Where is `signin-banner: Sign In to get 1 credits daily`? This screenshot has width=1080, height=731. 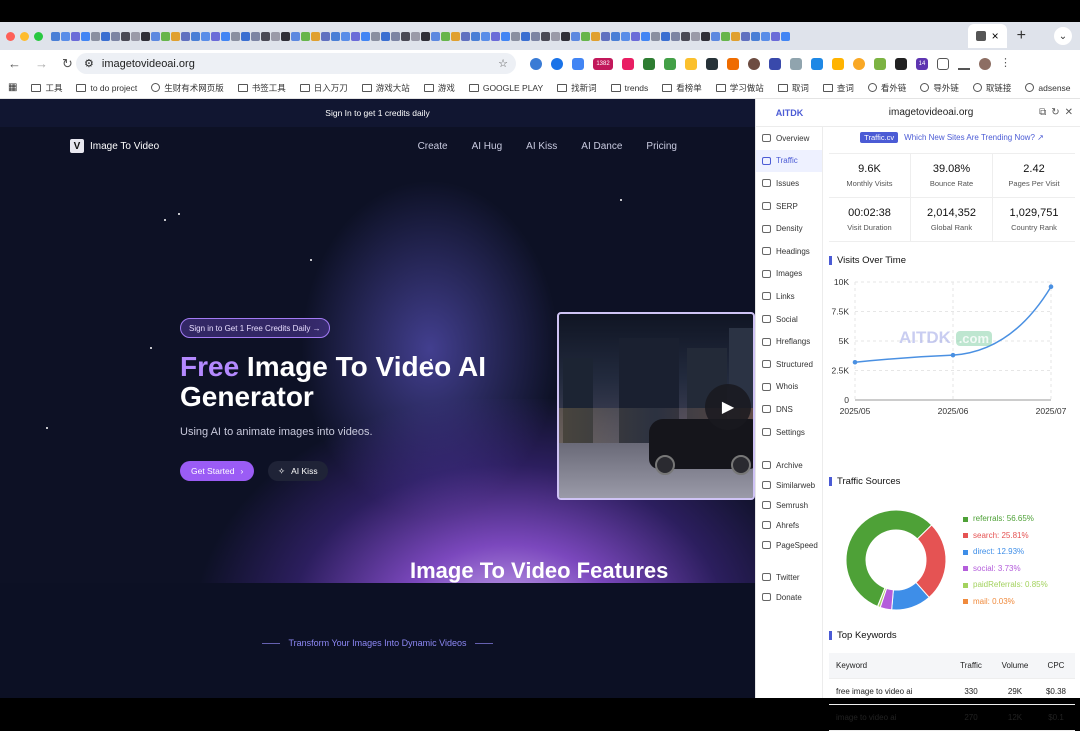
signin-banner: Sign In to get 1 credits daily is located at coordinates (377, 113).